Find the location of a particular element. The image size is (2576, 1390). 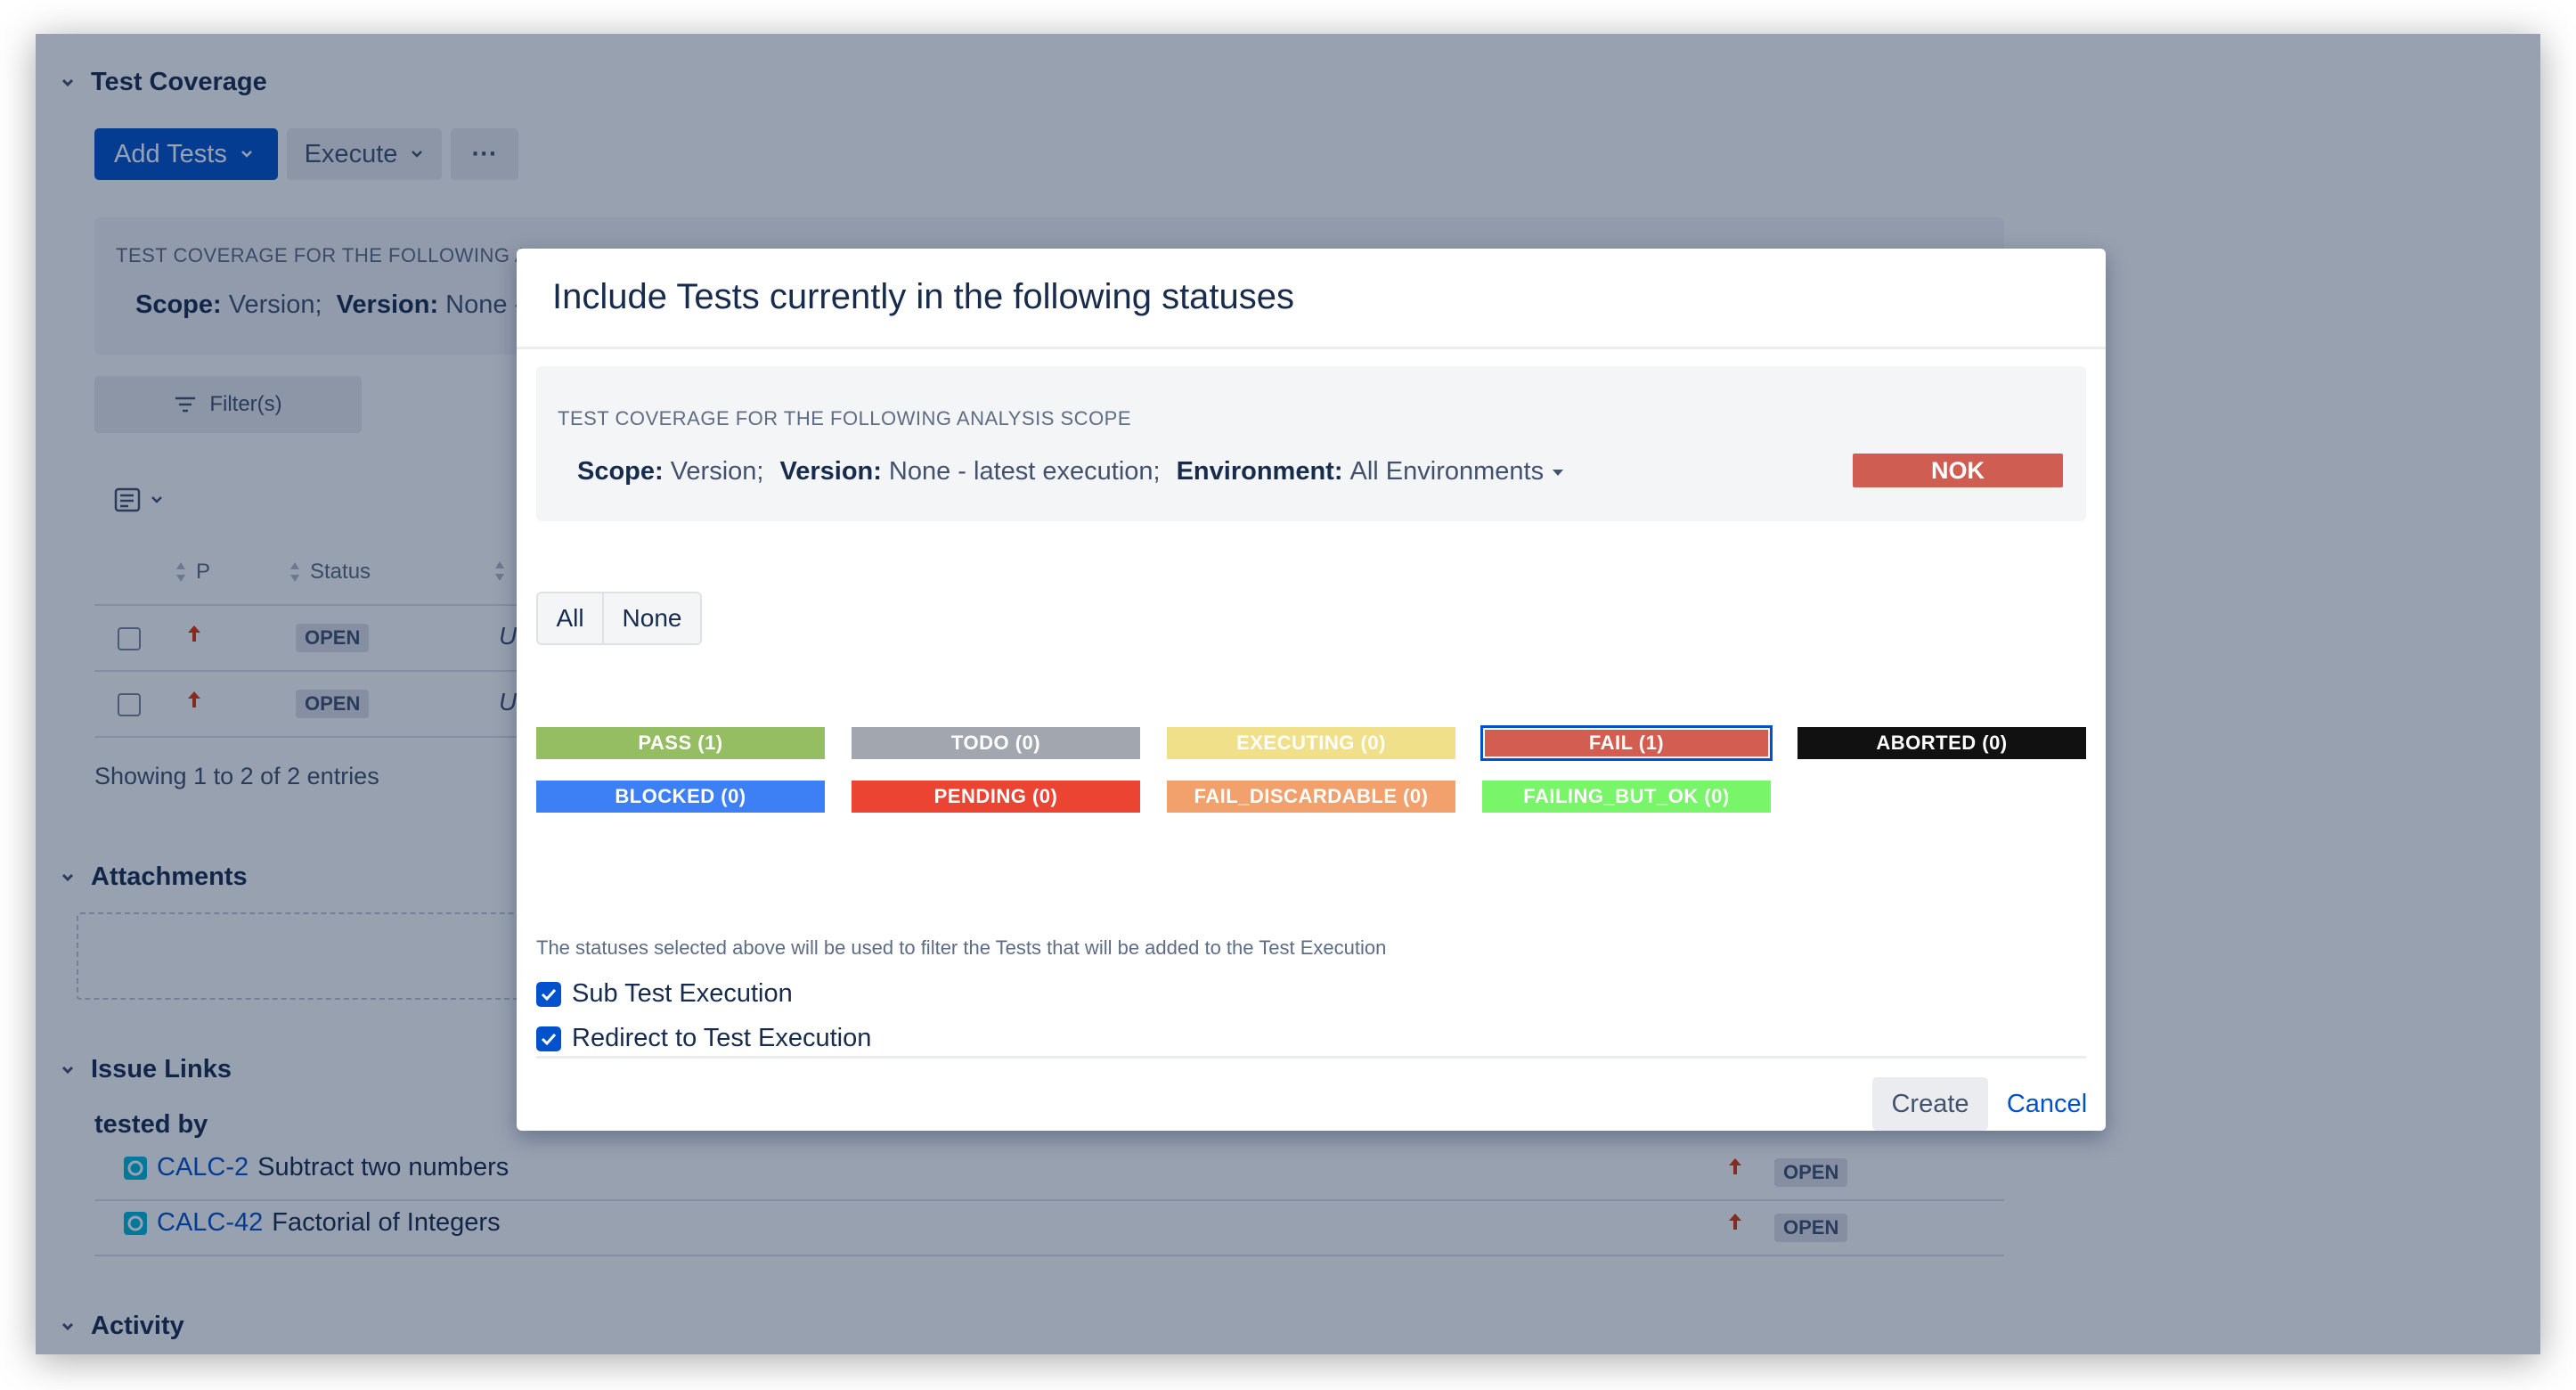

status-option-label: ABORTED (0) is located at coordinates (1942, 743).